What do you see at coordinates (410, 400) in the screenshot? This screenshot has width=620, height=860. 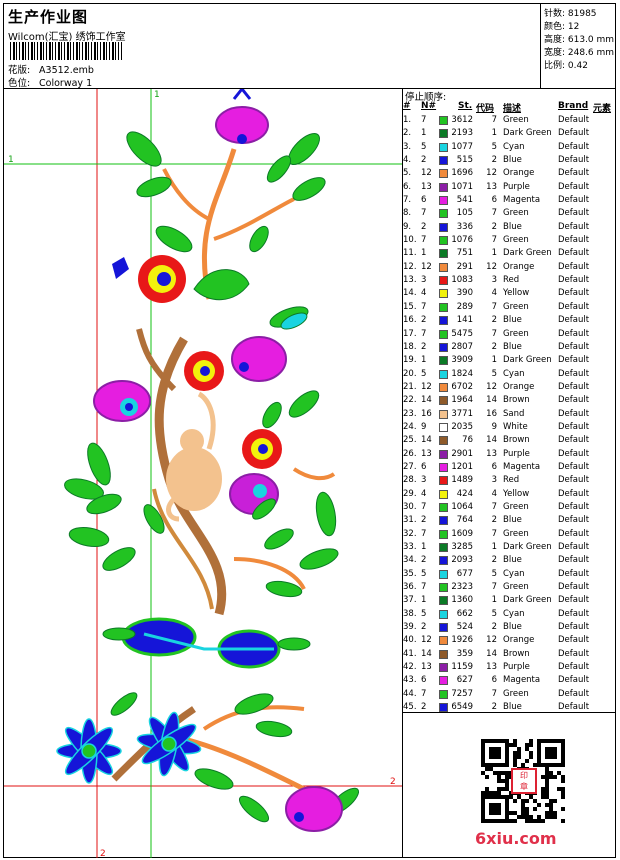 I see `row-index: 22.` at bounding box center [410, 400].